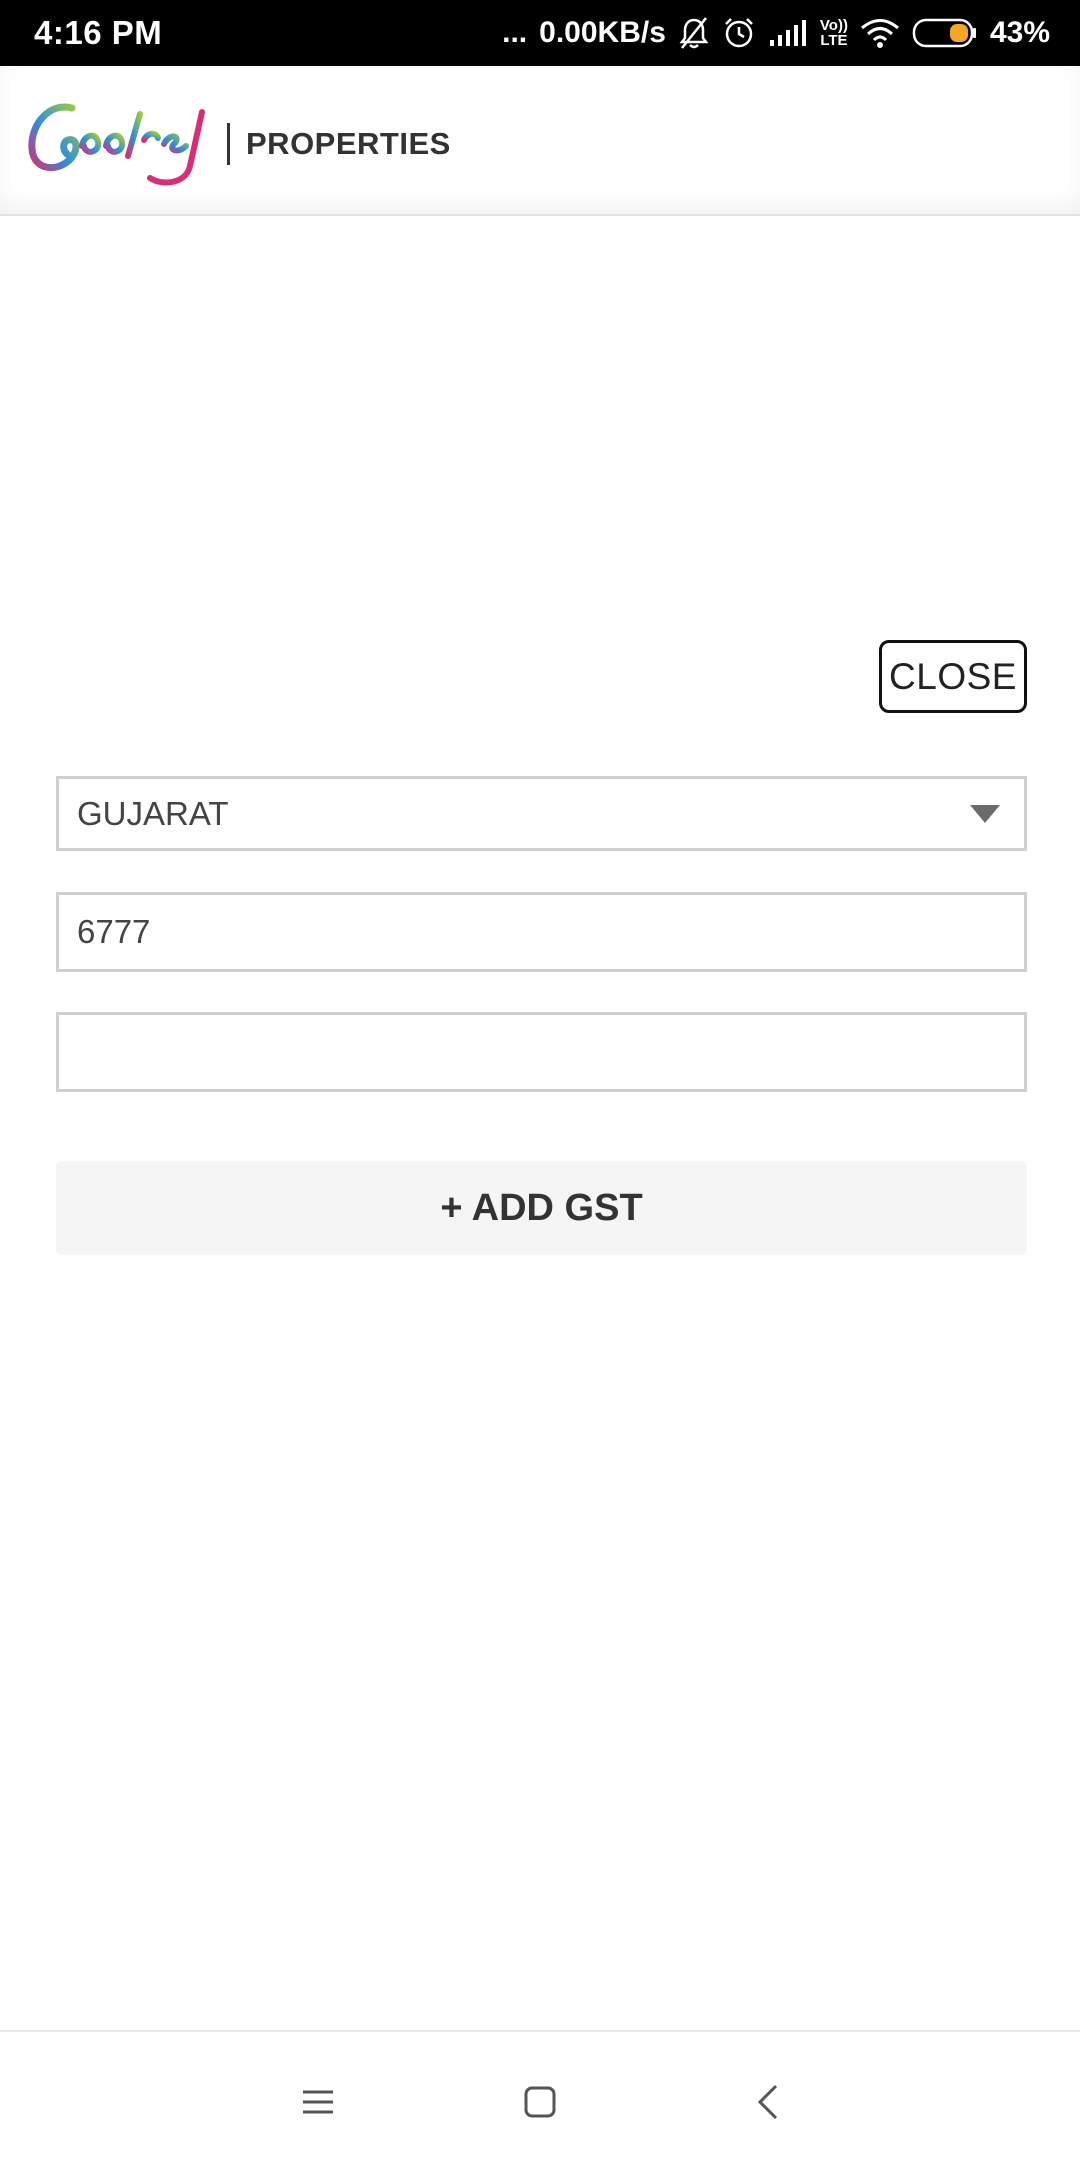  I want to click on volte-top-label: Vo)), so click(833, 25).